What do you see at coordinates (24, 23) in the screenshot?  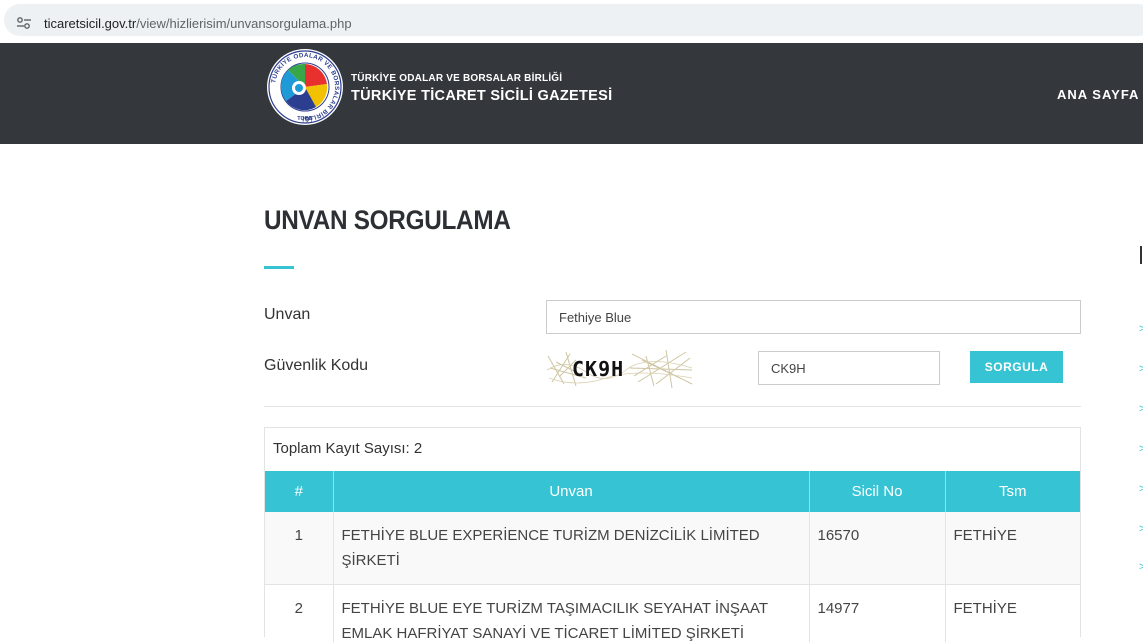 I see `site-settings-icon` at bounding box center [24, 23].